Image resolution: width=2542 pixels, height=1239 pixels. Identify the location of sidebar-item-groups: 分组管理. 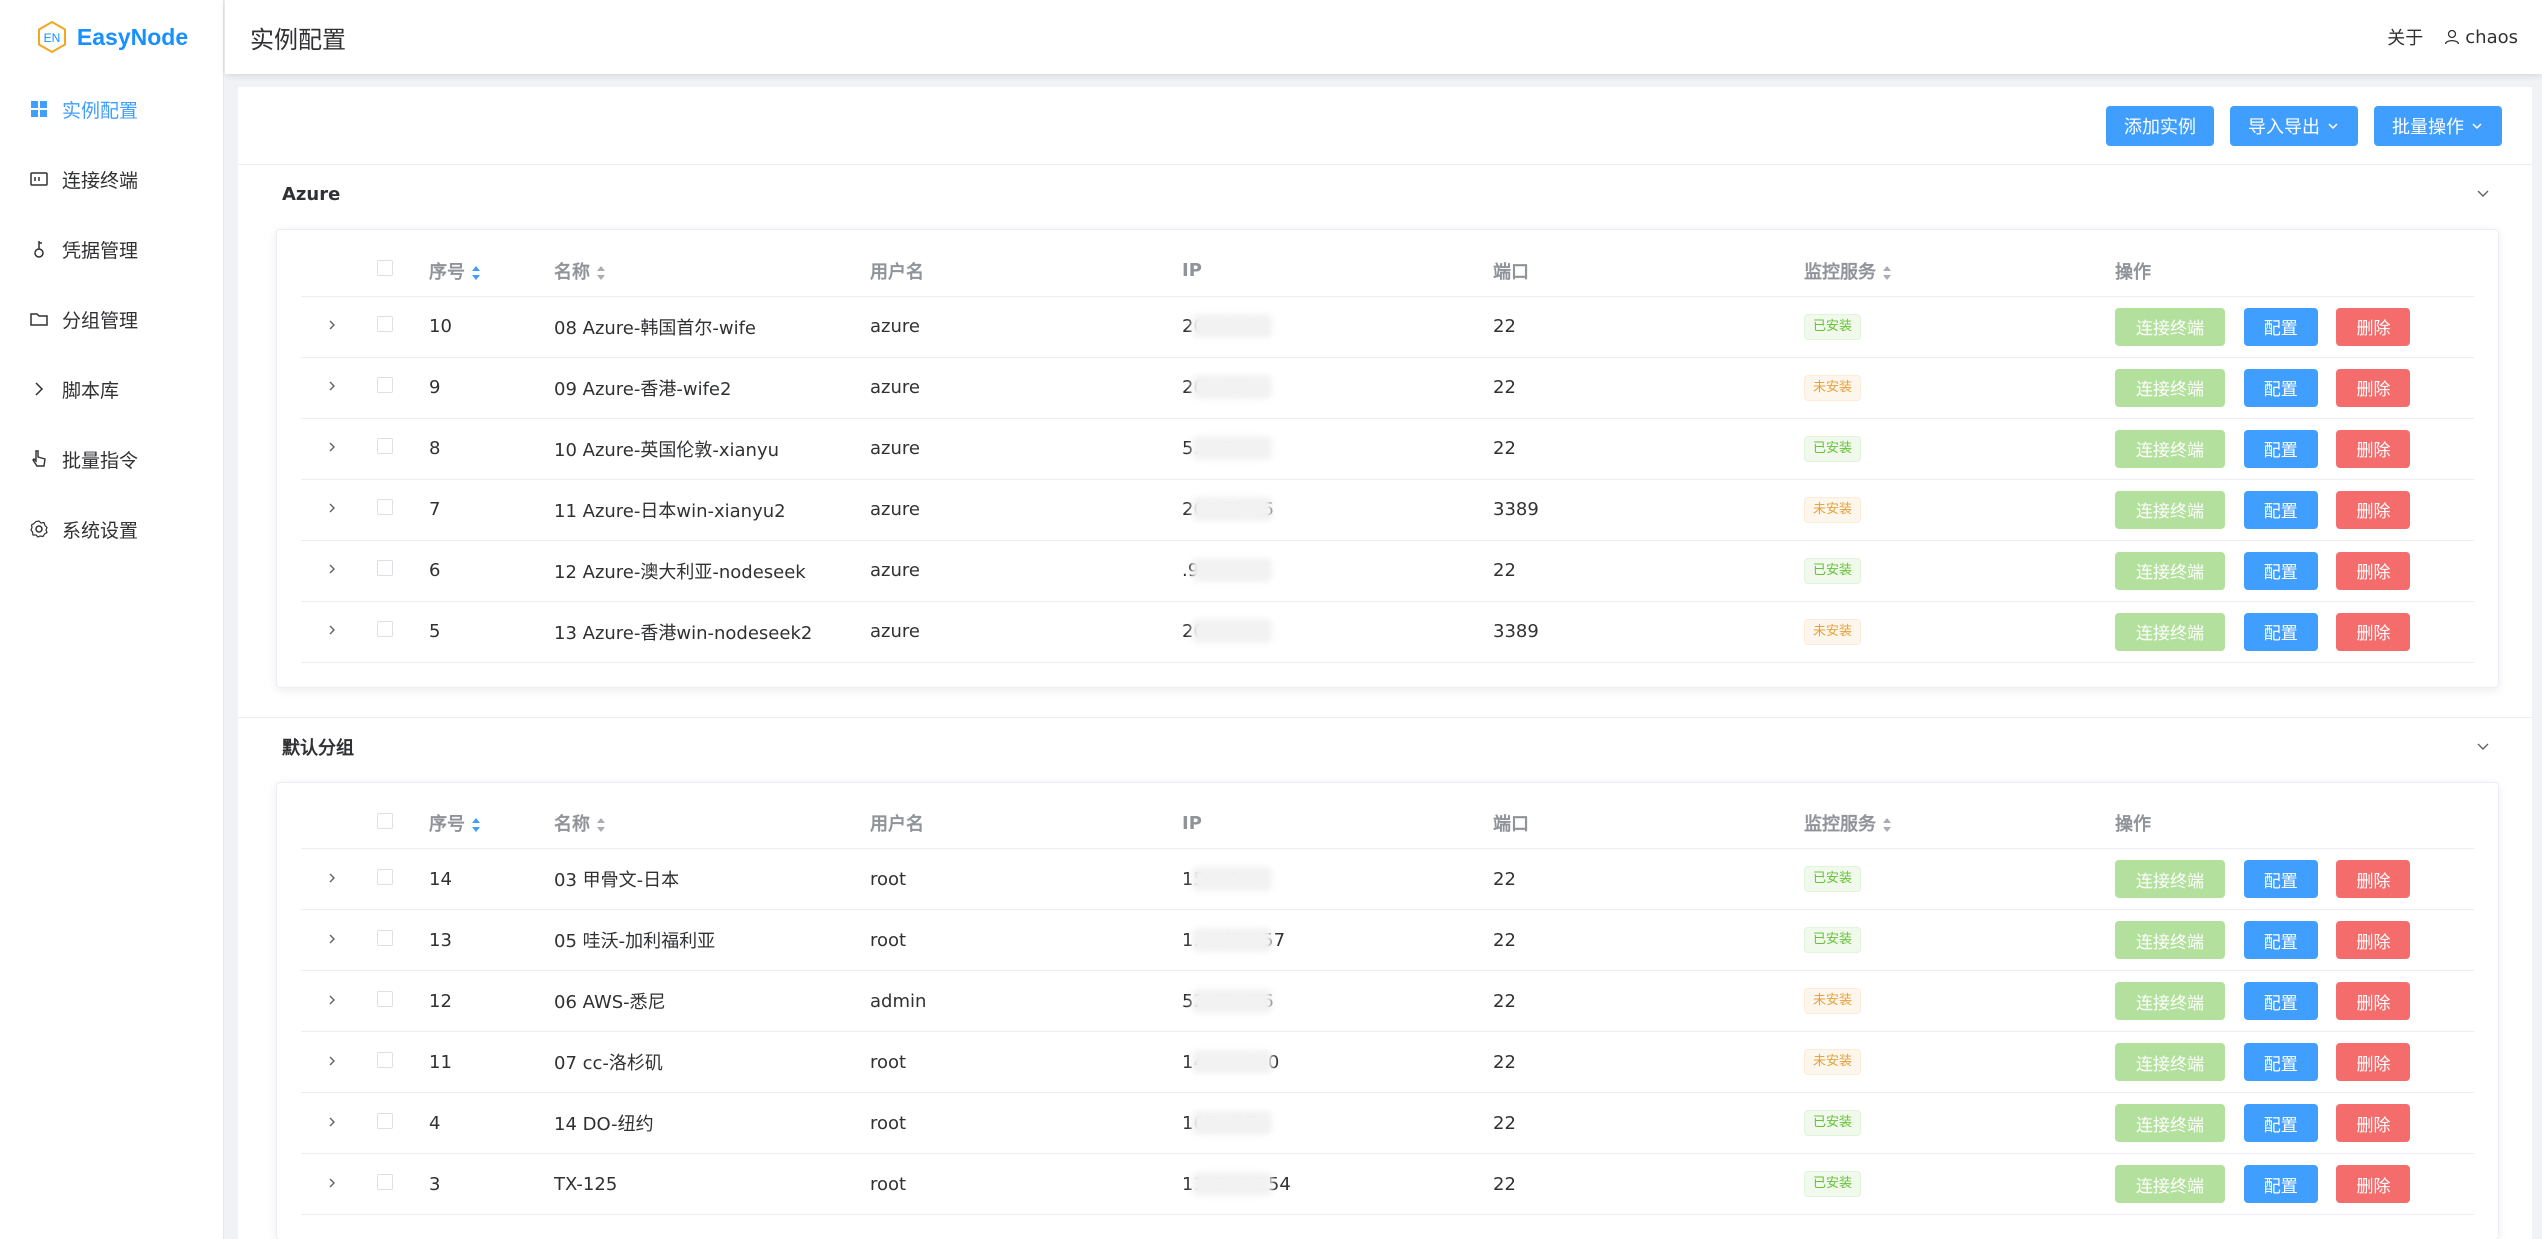
(111, 319).